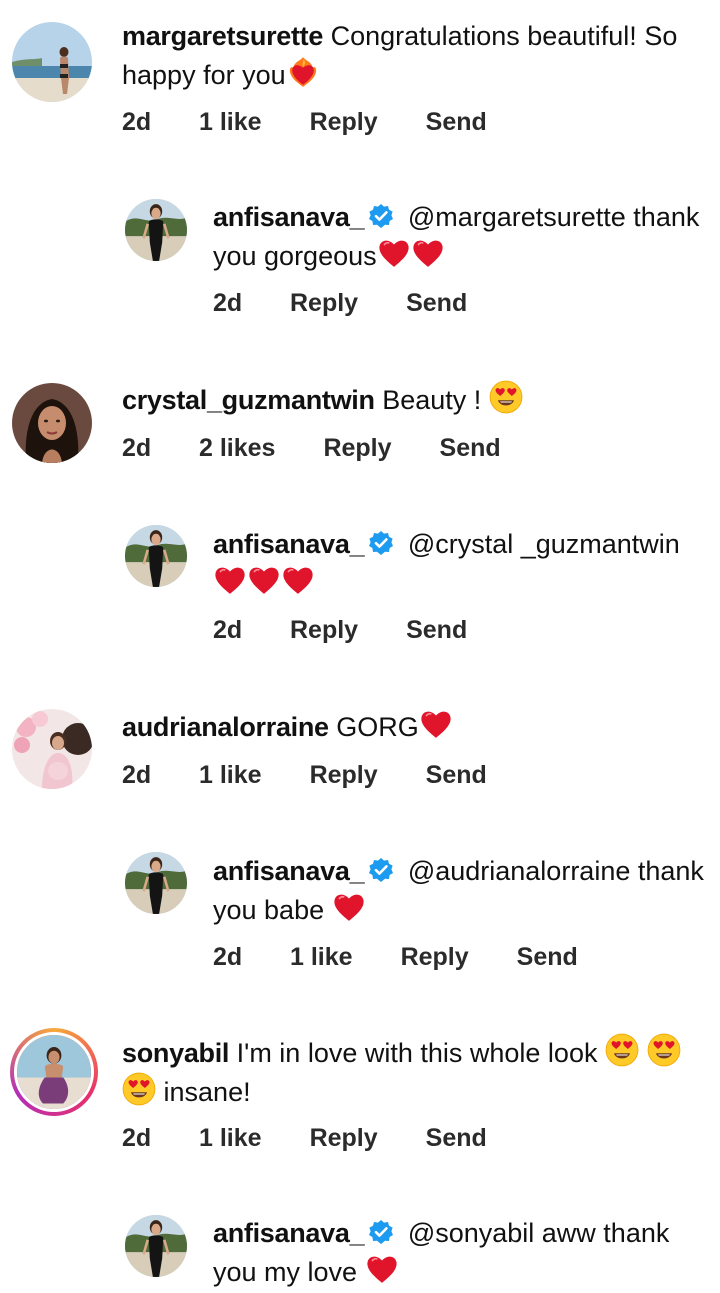 This screenshot has height=1293, width=720. What do you see at coordinates (303, 72) in the screenshot?
I see `heart-on-fire-icon` at bounding box center [303, 72].